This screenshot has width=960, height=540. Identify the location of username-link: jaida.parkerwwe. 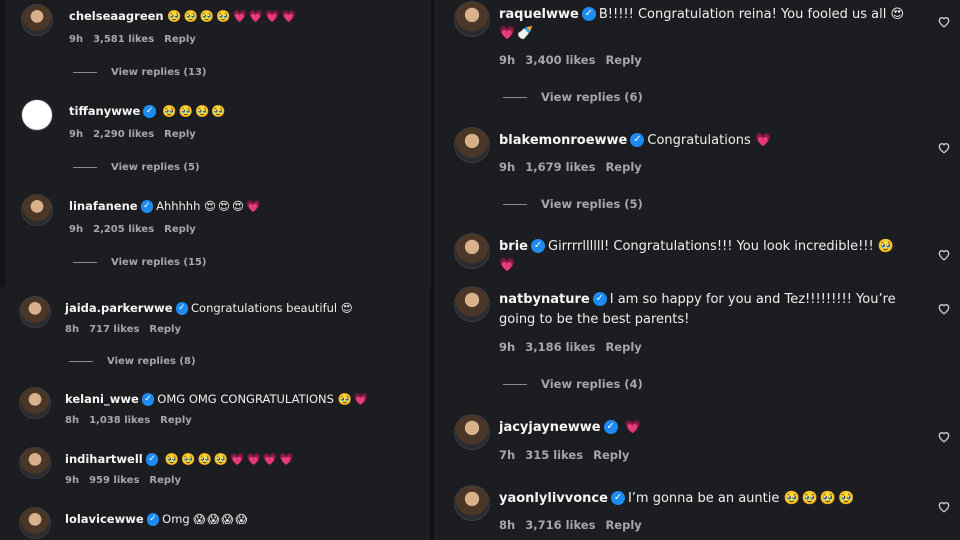
(119, 308).